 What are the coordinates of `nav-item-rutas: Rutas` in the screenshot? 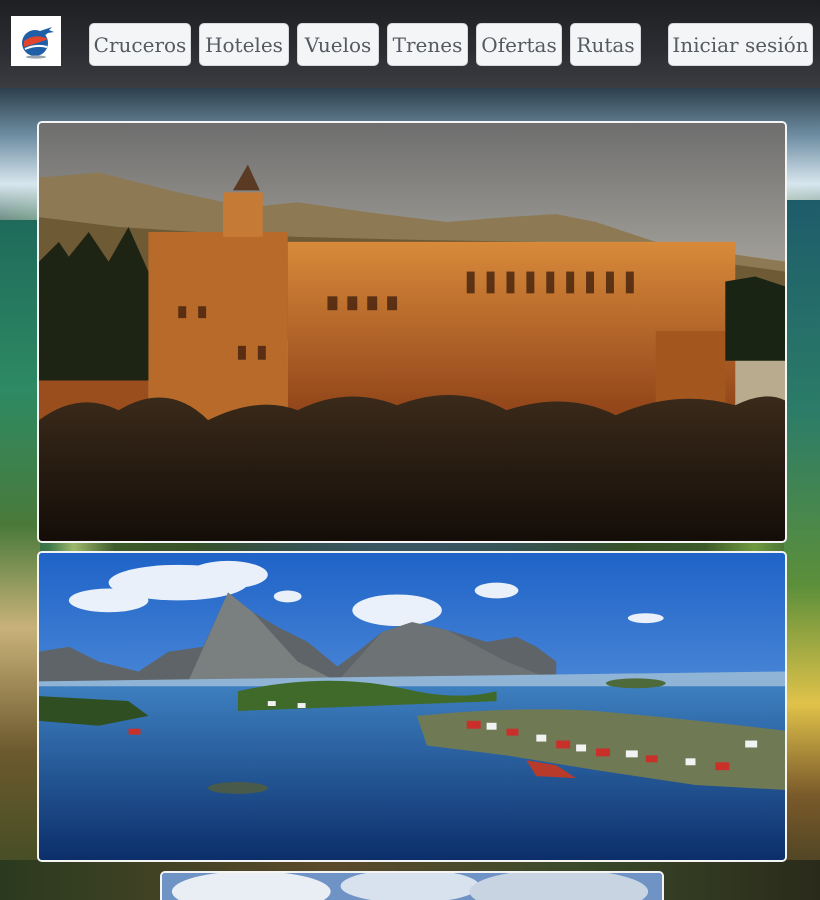 It's located at (605, 44).